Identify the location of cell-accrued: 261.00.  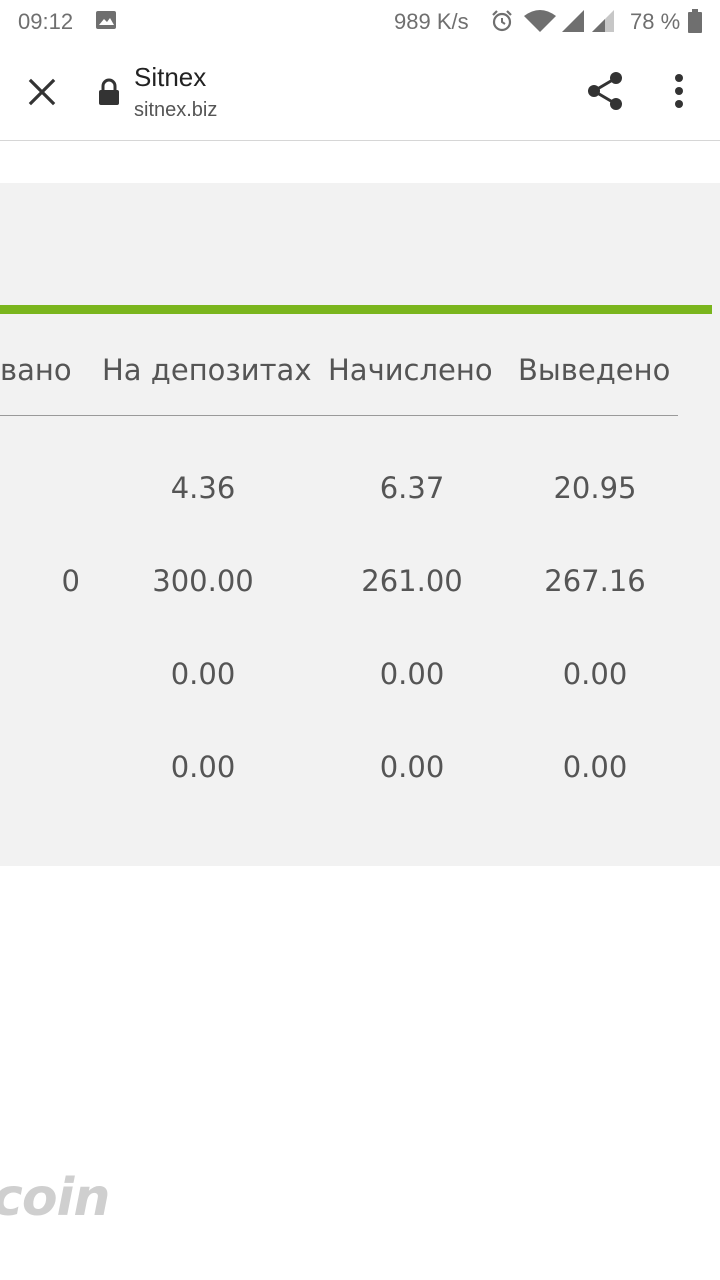
(412, 581).